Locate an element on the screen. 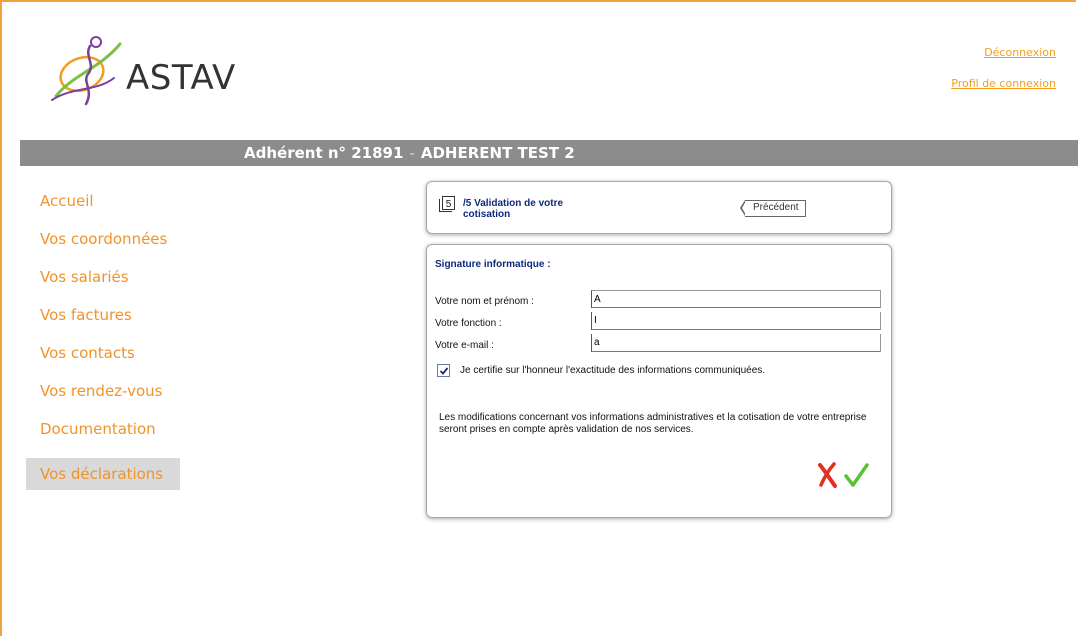  profile-link: Profil de connexion is located at coordinates (1003, 83).